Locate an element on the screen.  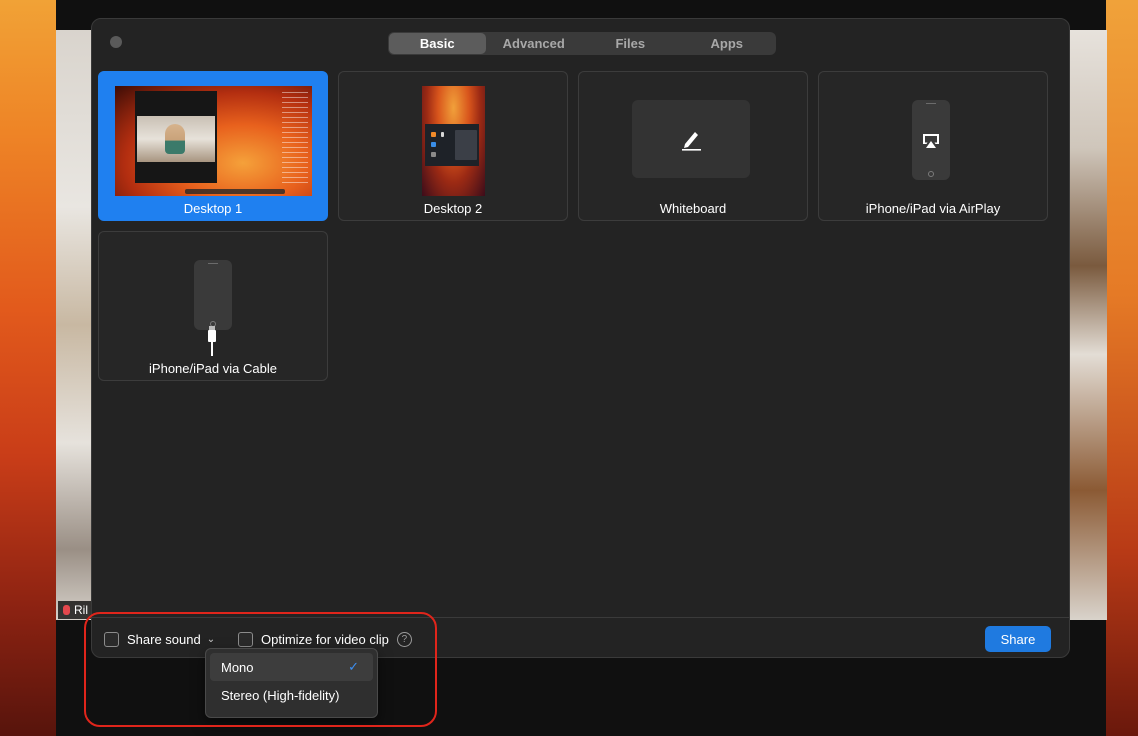
share-sound-label: Share sound is located at coordinates (164, 639).